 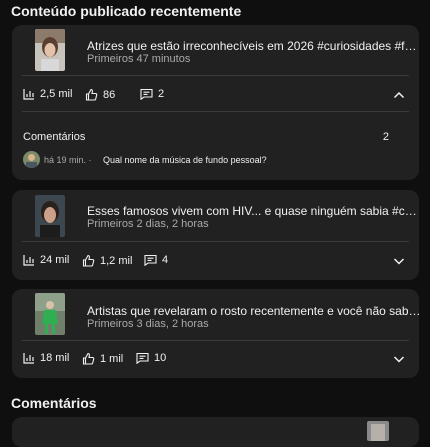 What do you see at coordinates (385, 137) in the screenshot?
I see `comments-panel-count: 2` at bounding box center [385, 137].